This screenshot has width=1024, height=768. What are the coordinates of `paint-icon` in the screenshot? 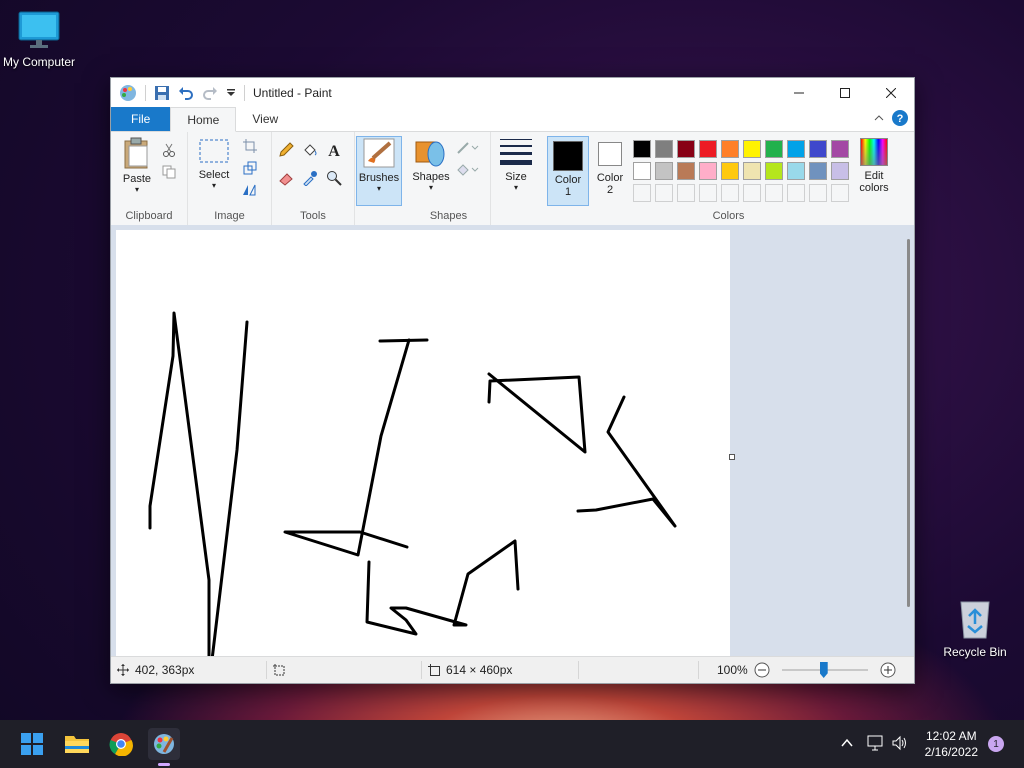 It's located at (164, 744).